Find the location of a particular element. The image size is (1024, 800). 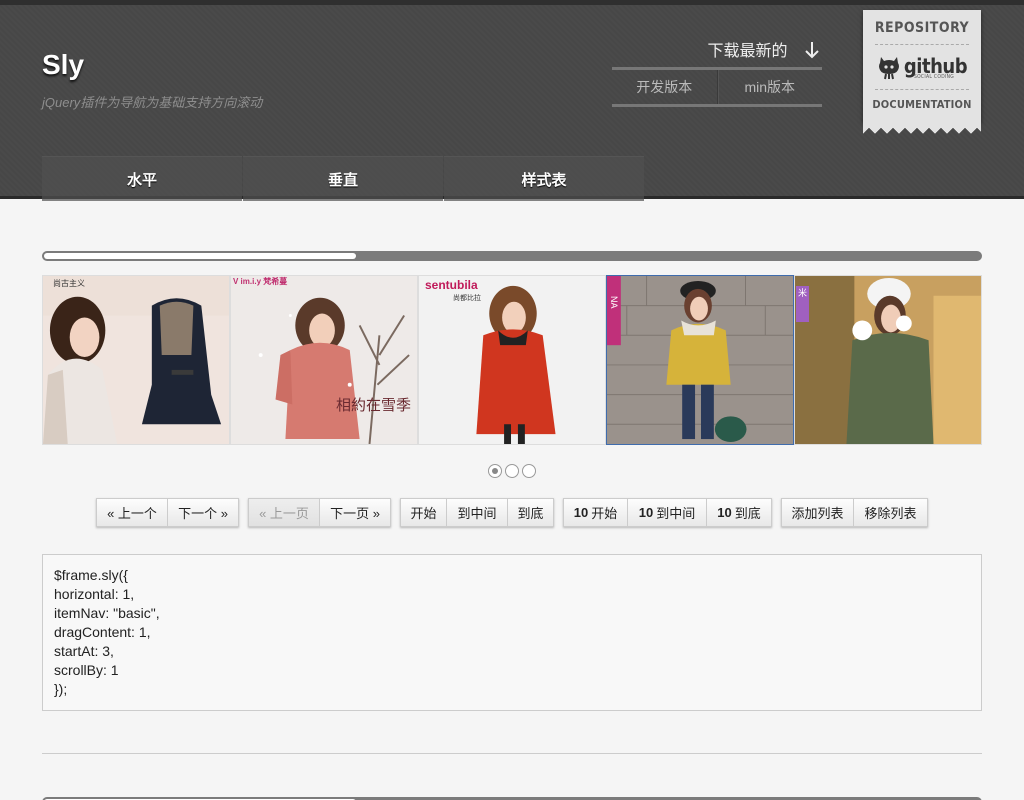

to-center-10-button: 10 到中间 is located at coordinates (667, 512).